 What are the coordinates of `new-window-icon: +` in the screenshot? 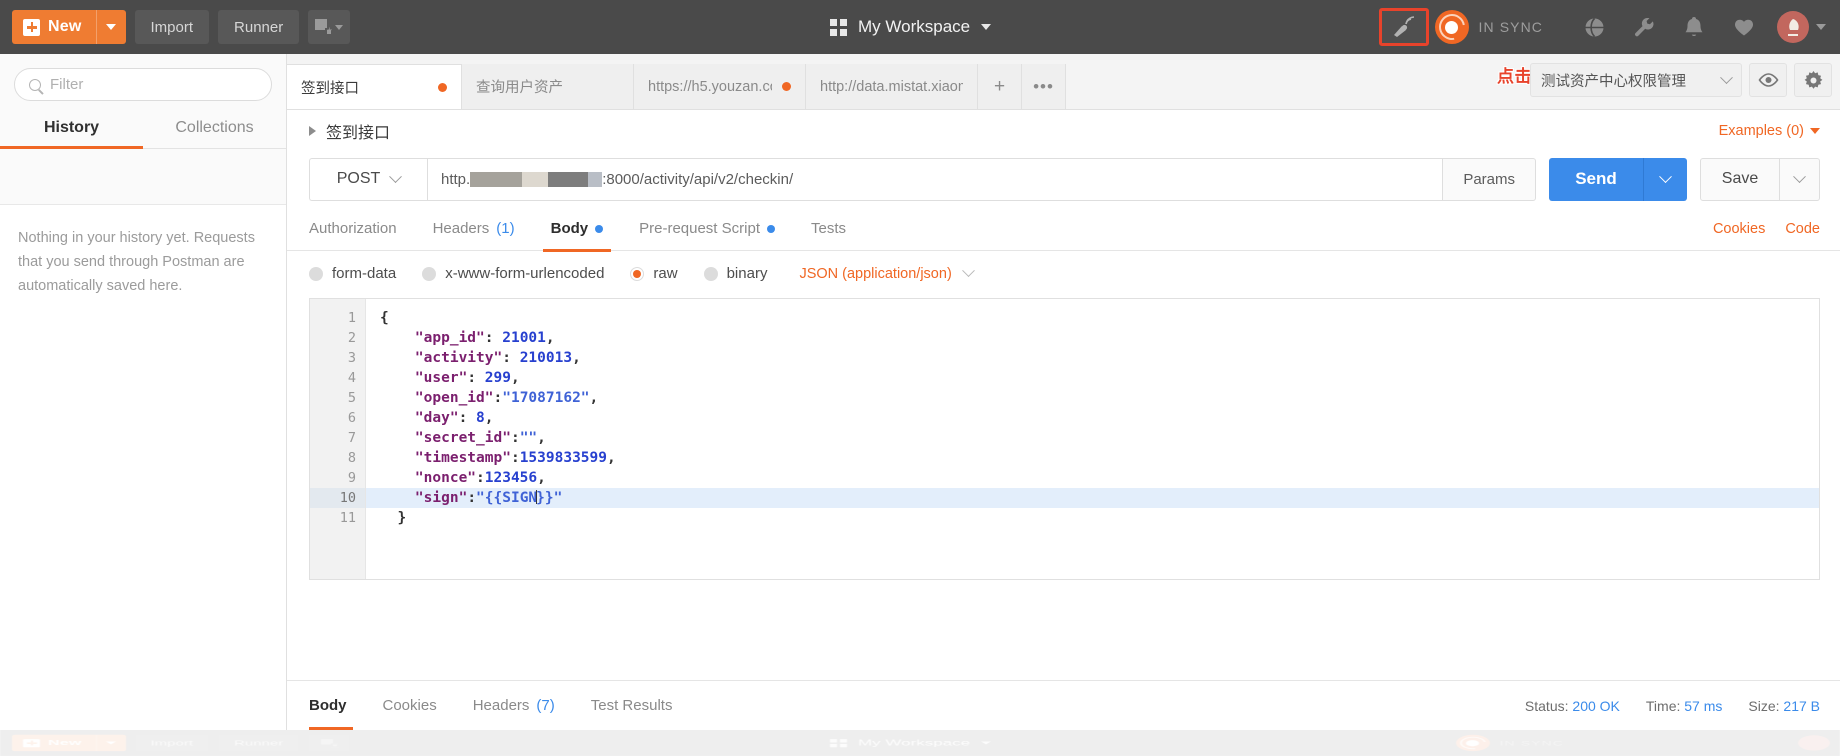 It's located at (324, 27).